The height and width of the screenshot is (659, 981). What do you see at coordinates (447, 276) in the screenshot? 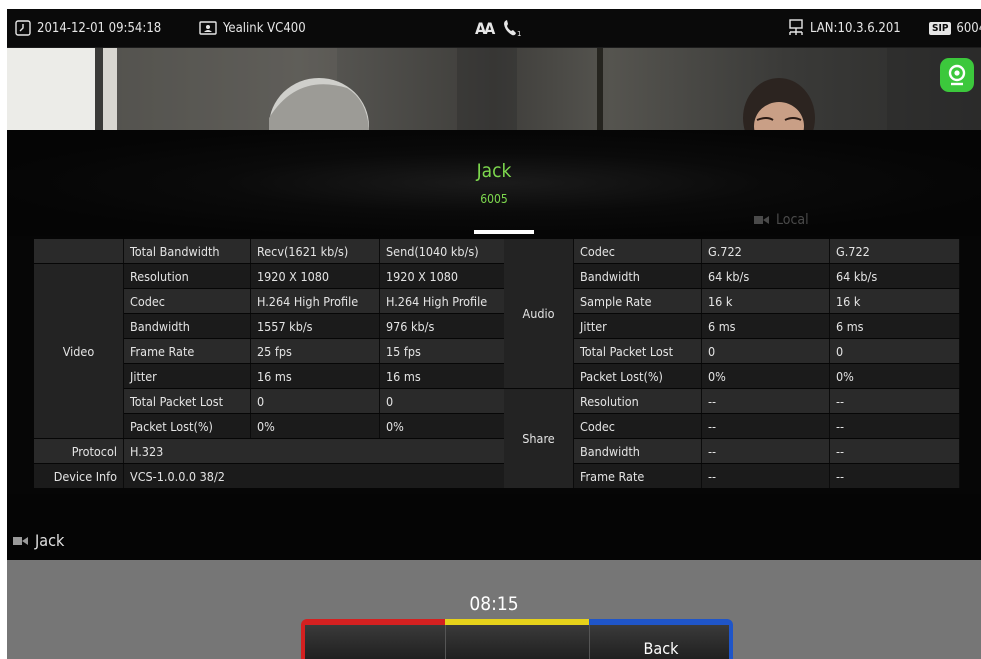
I see `stat-send-value: 1920 X 1080` at bounding box center [447, 276].